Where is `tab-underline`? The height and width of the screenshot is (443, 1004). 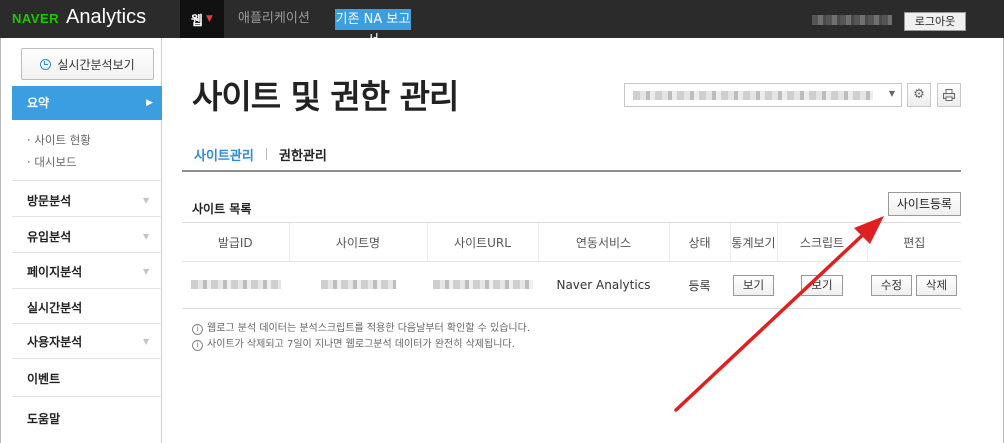
tab-underline is located at coordinates (571, 171).